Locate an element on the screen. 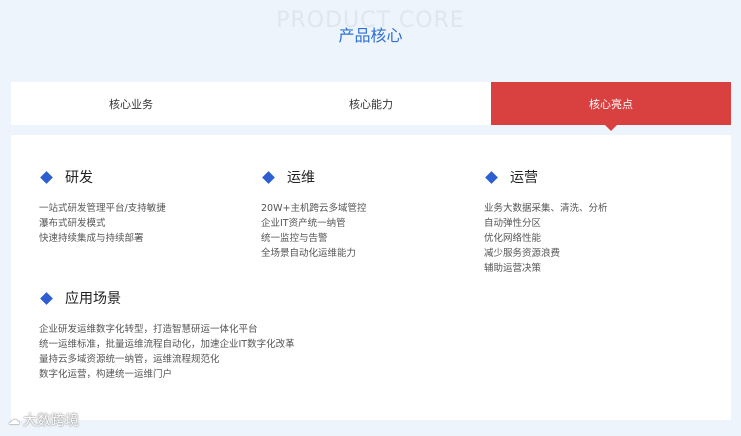 This screenshot has width=741, height=436. list-item: 全场景自动化运维能力 is located at coordinates (309, 253).